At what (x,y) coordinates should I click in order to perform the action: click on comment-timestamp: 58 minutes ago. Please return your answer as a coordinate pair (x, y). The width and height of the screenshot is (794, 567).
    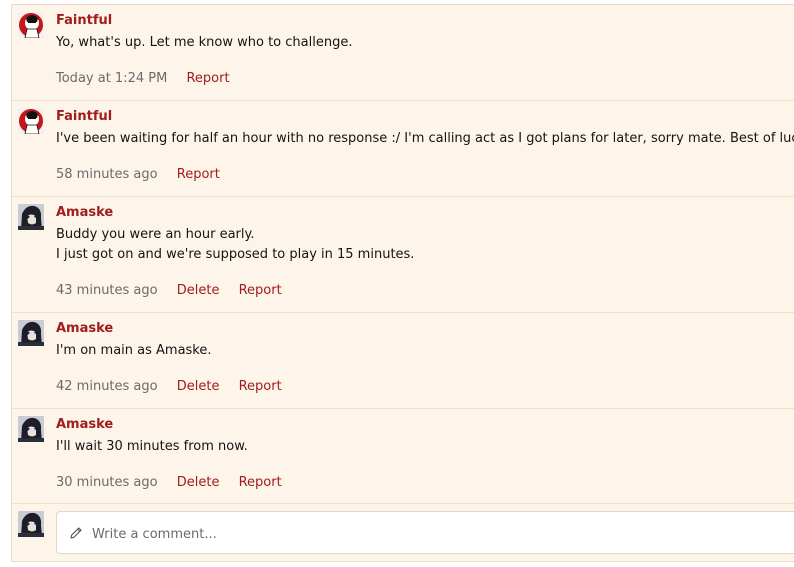
    Looking at the image, I should click on (107, 174).